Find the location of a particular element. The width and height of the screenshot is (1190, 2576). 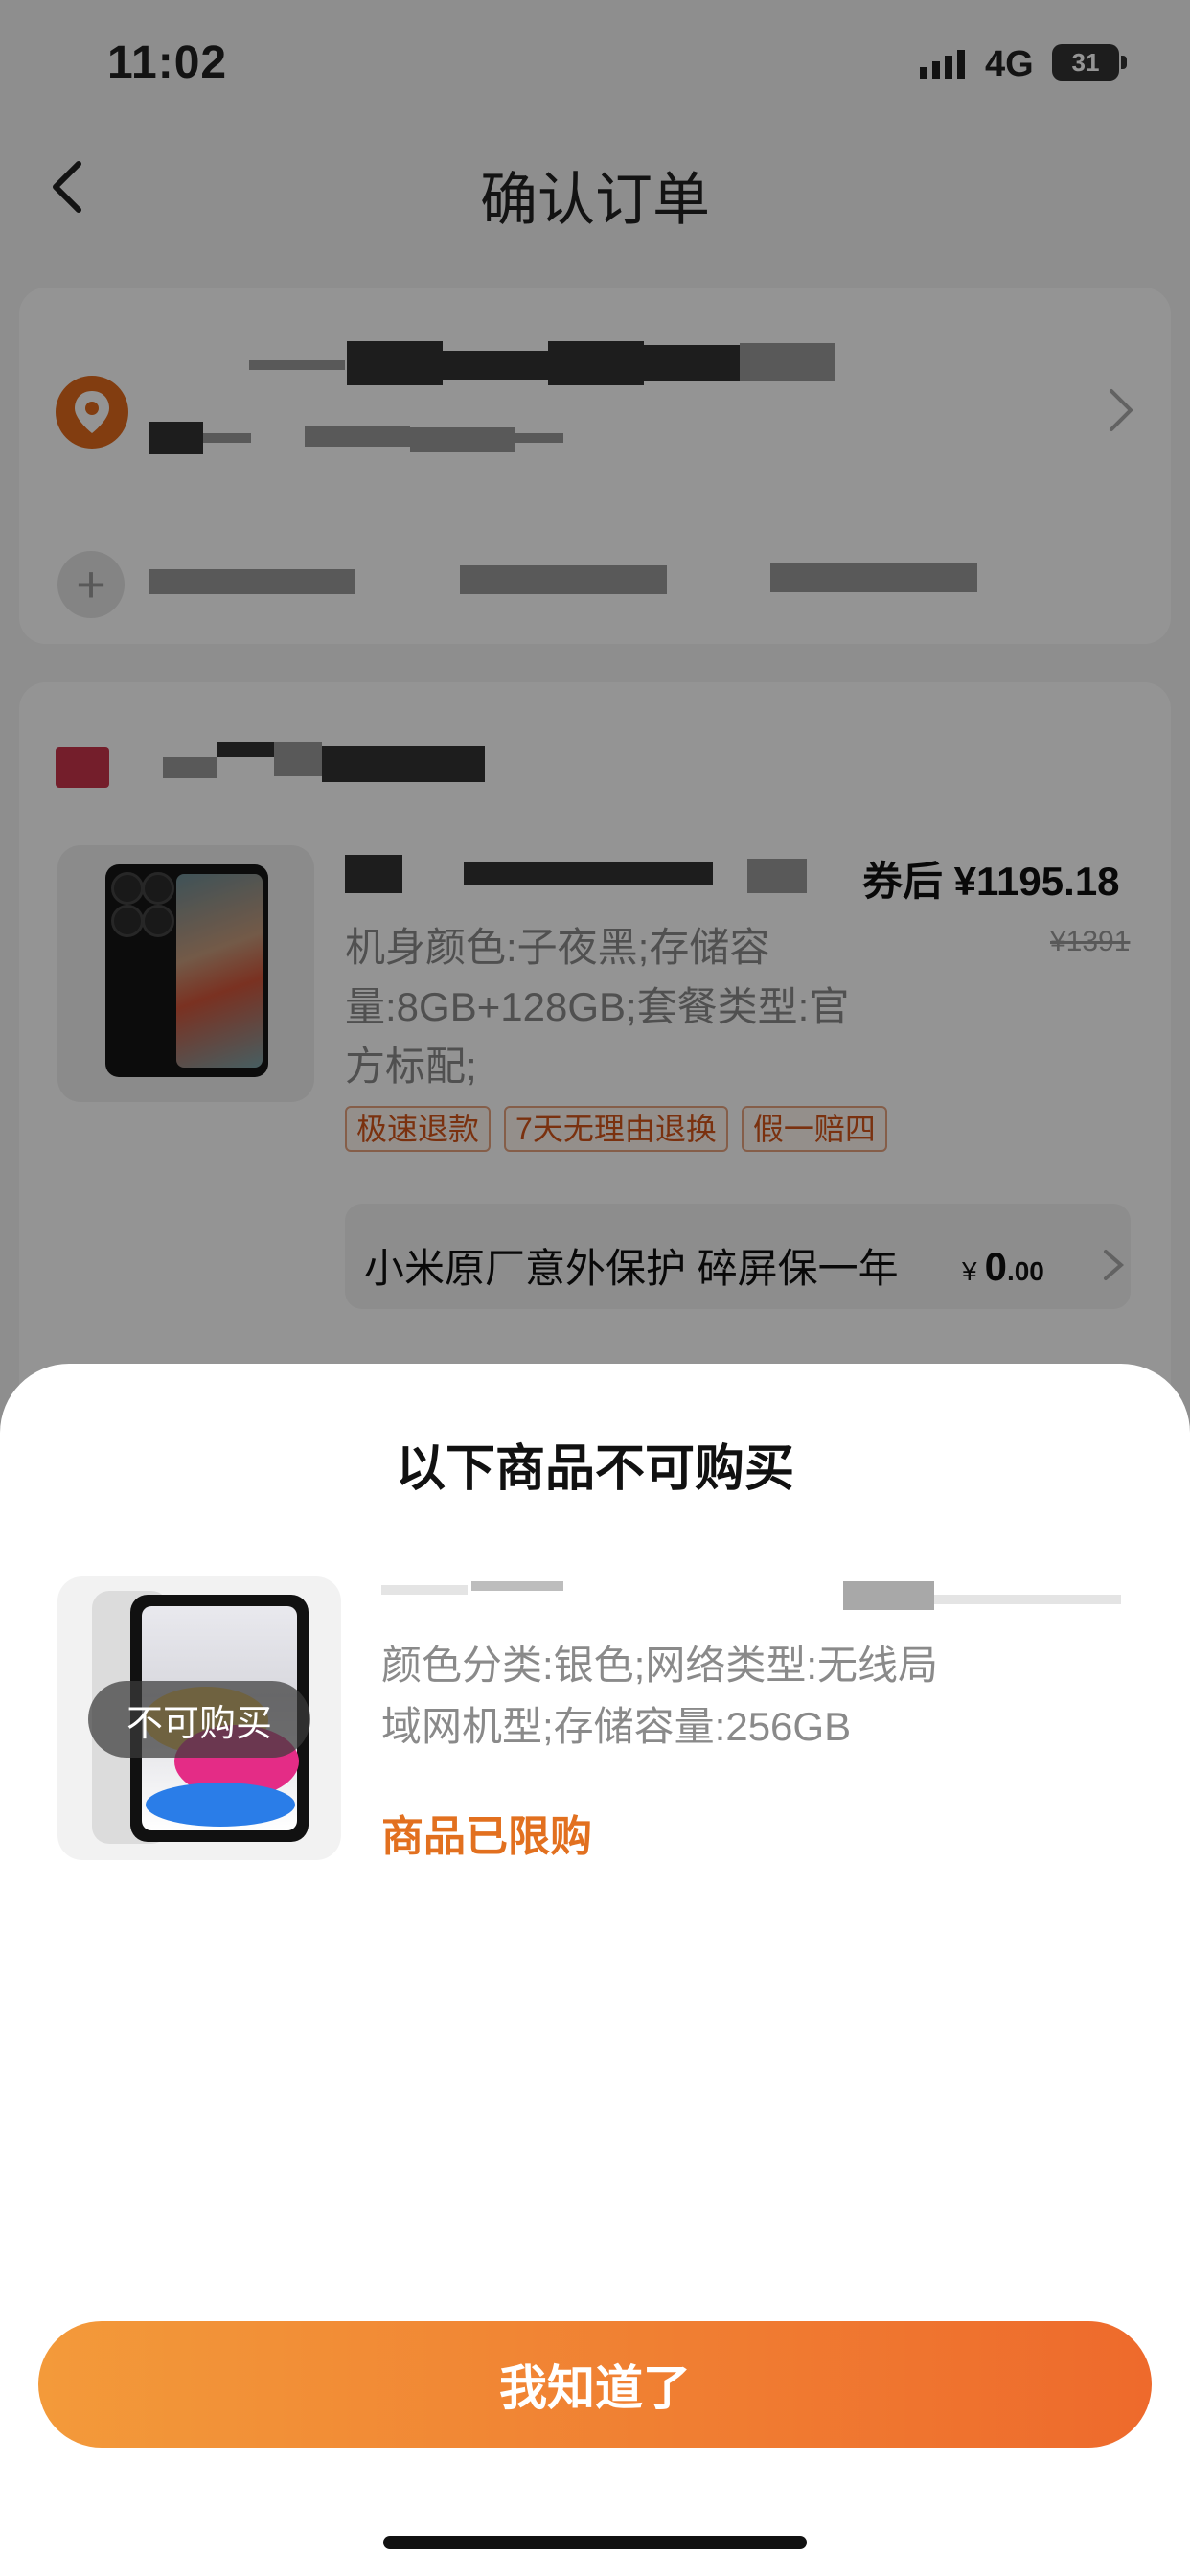

sheet-title: 以下商品不可购买 is located at coordinates (594, 1469).